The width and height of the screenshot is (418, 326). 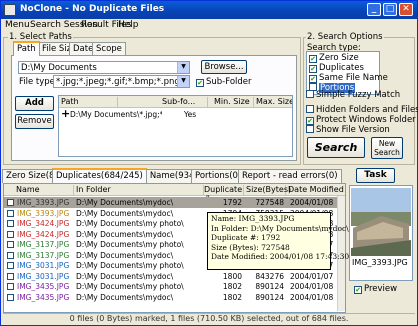 I want to click on col-in-folder: In Folder, so click(x=140, y=190).